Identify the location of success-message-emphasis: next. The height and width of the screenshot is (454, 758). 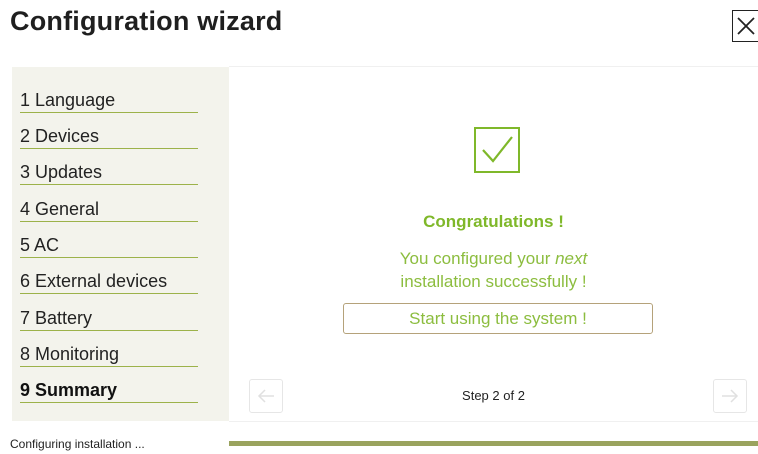
(571, 258).